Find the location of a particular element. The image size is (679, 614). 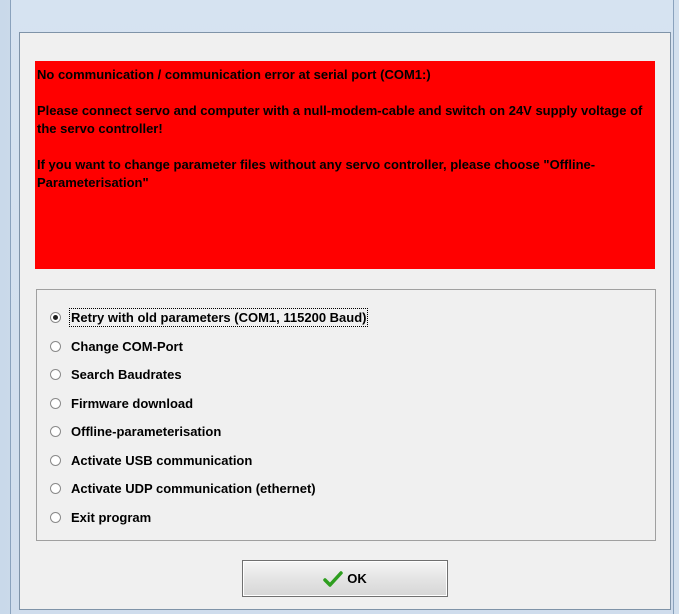

option-udp-communication: Activate UDP communication (ethernet) is located at coordinates (183, 488).